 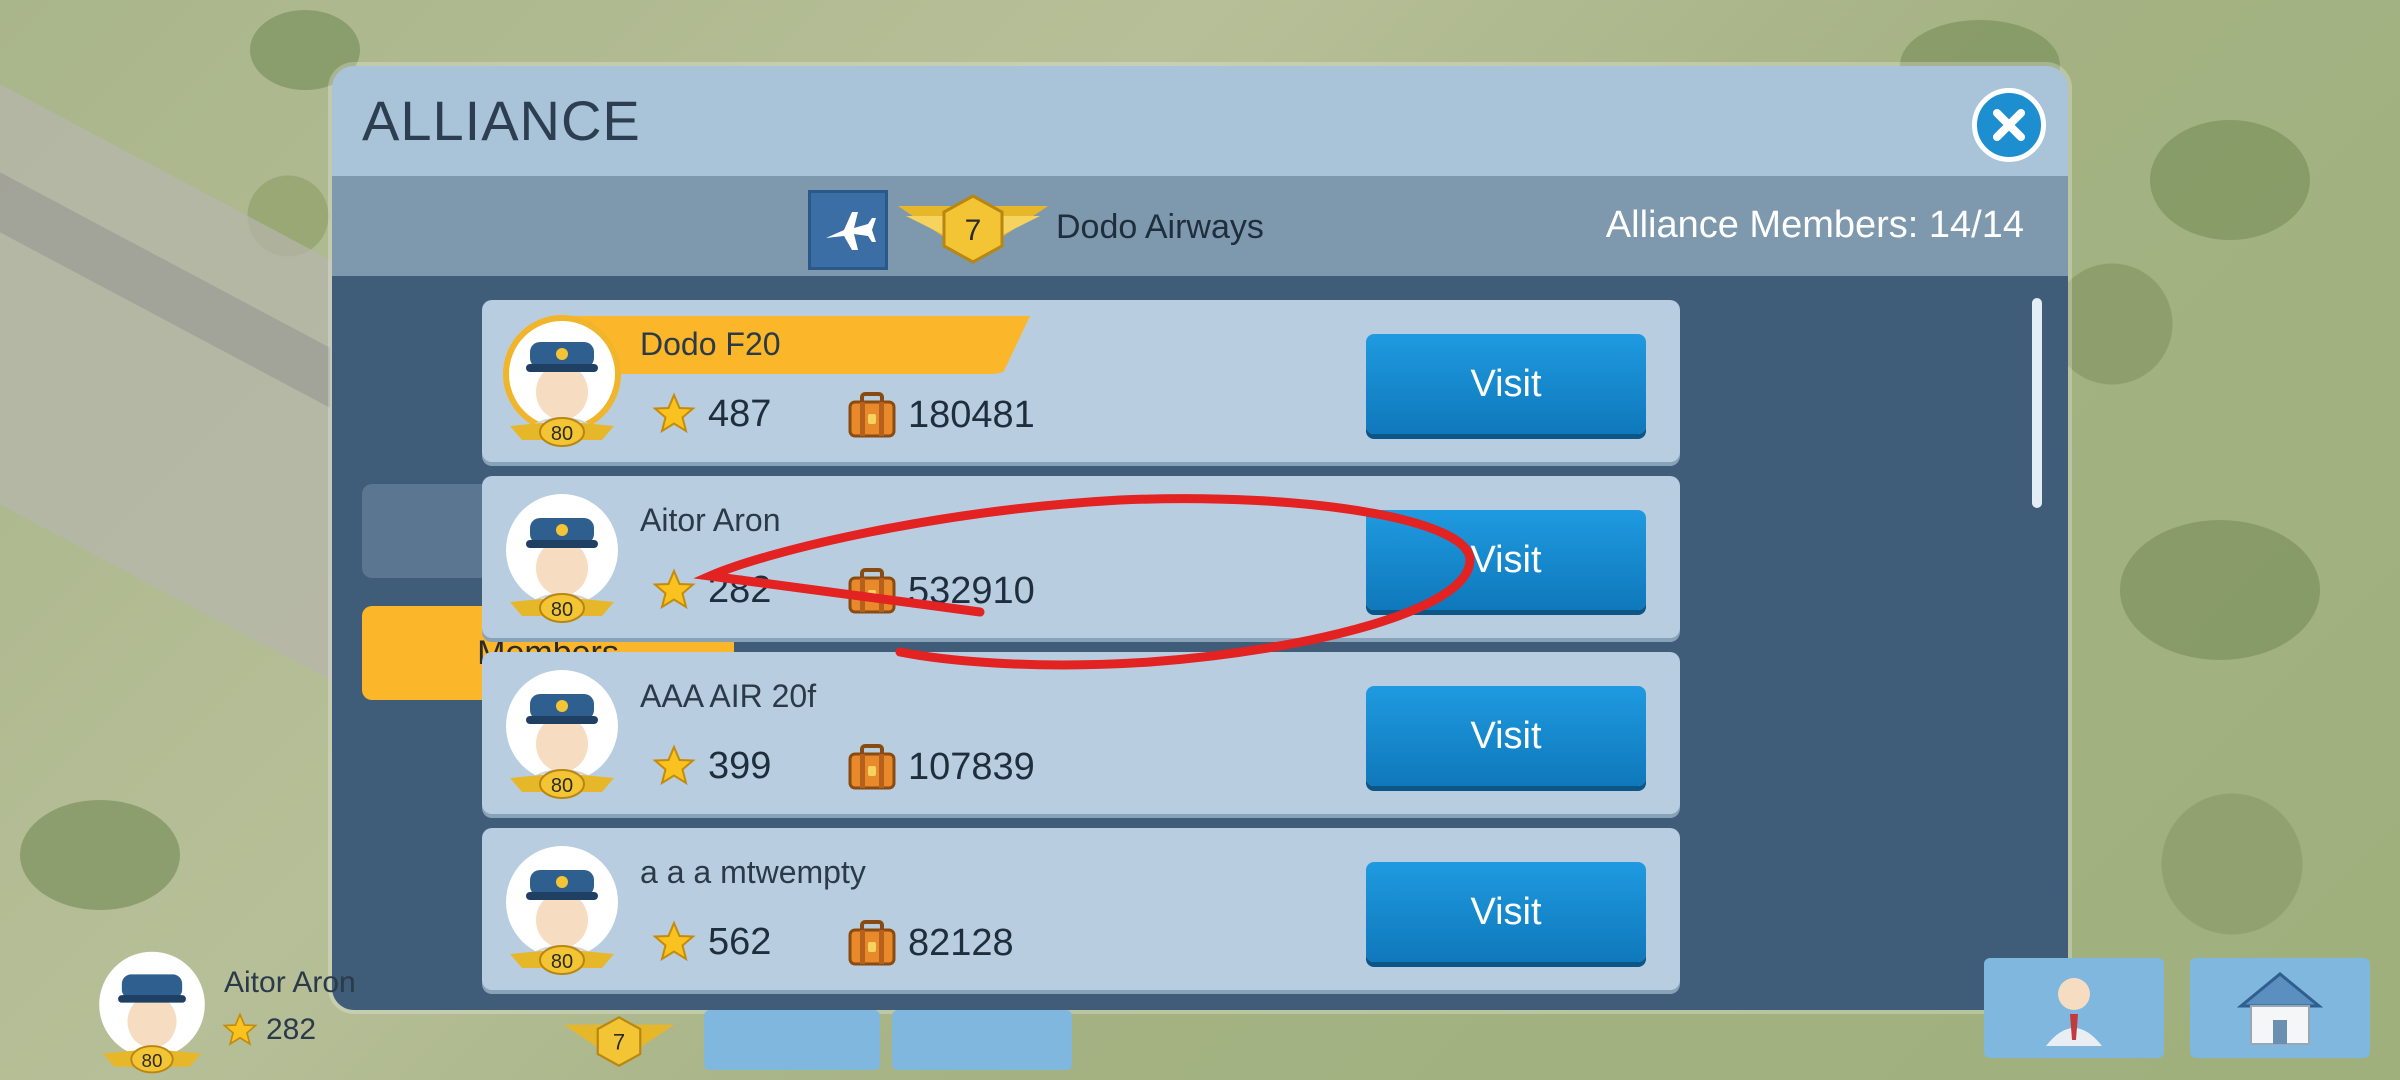 I want to click on red-annotation-circle, so click(x=1084, y=582).